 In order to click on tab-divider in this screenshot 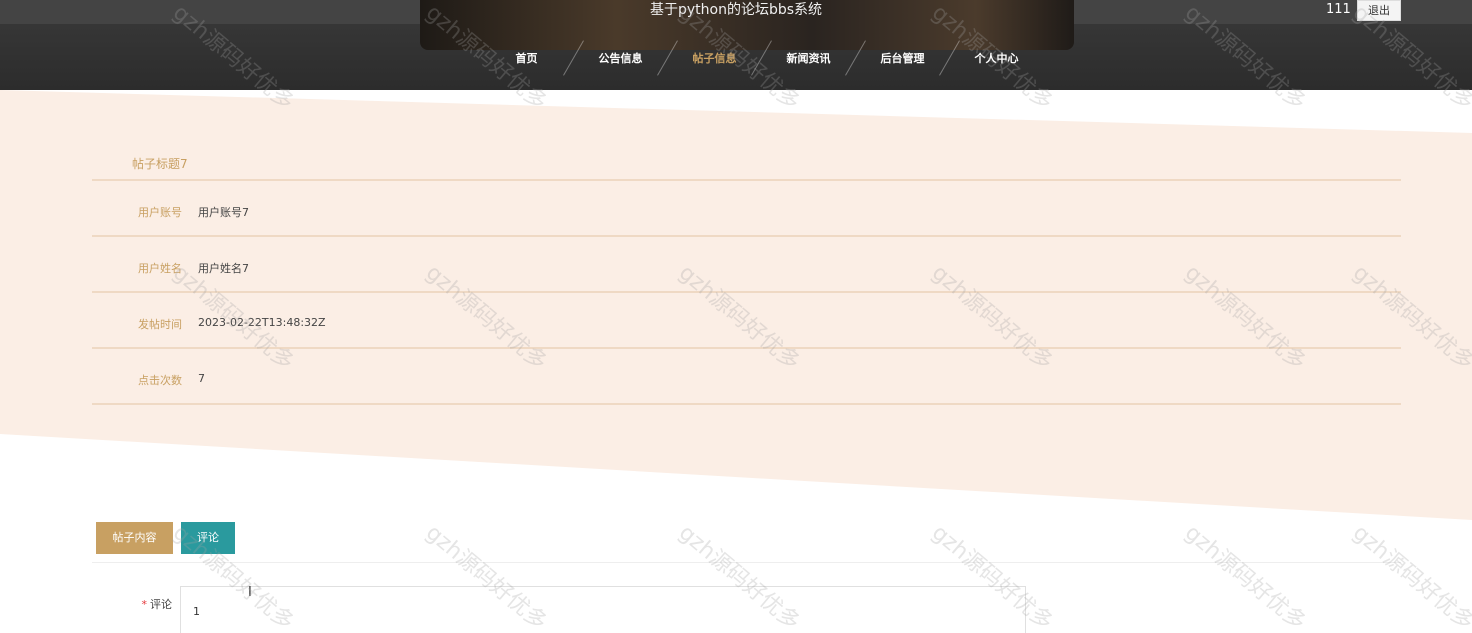, I will do `click(746, 562)`.